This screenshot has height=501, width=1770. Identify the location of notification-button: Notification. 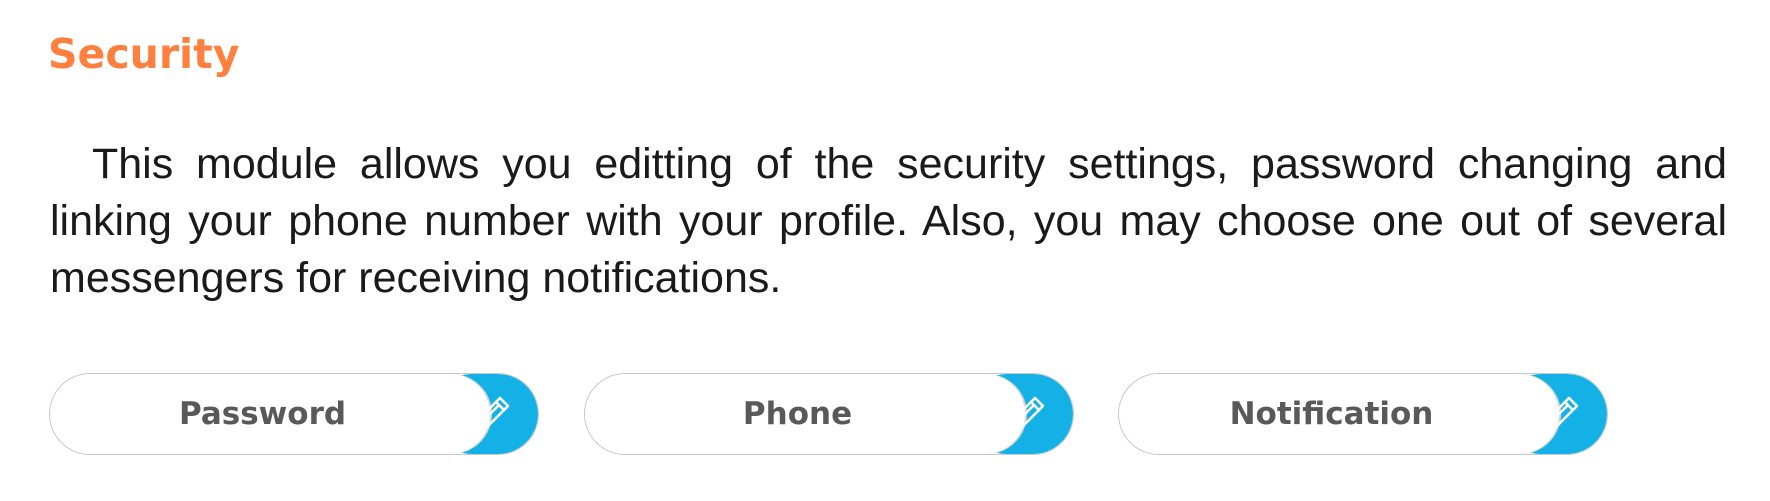
(1363, 414).